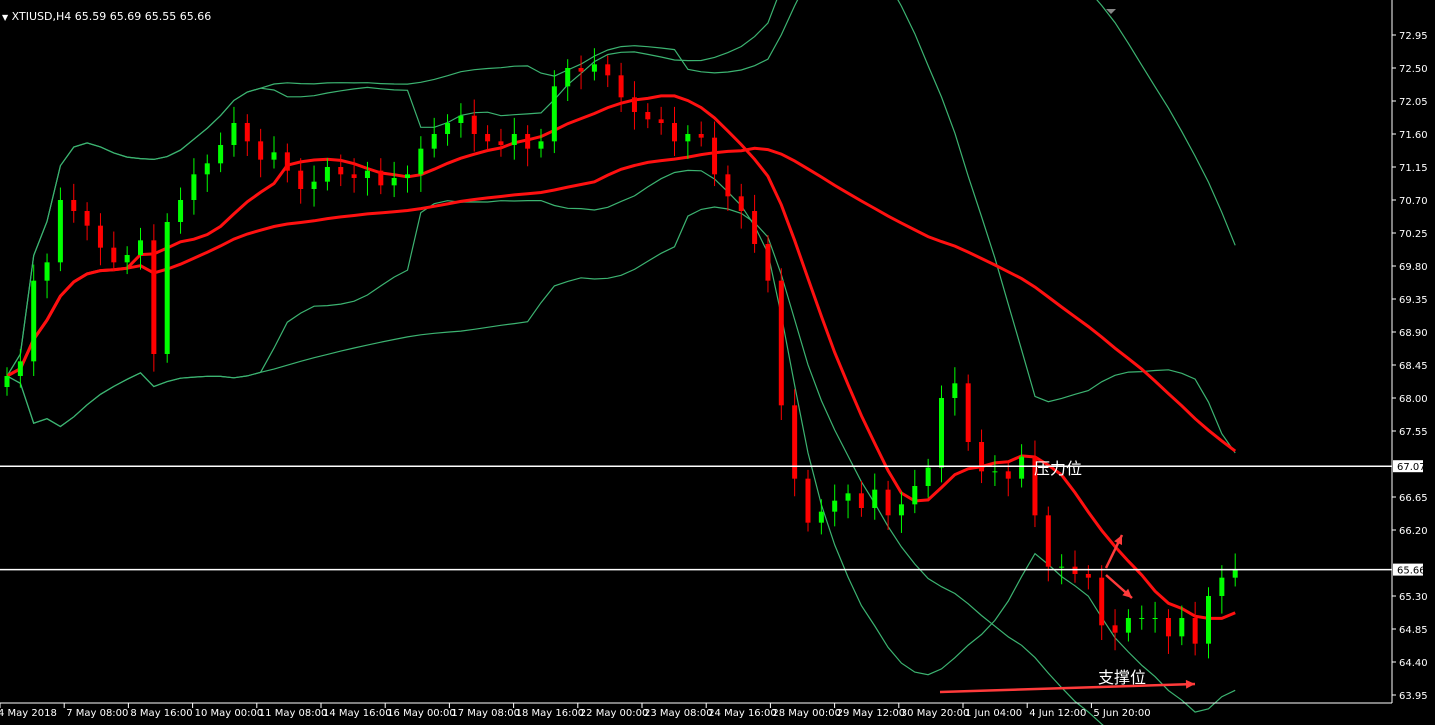 Image resolution: width=1435 pixels, height=725 pixels. What do you see at coordinates (1413, 234) in the screenshot?
I see `y-tick-label: 70.25` at bounding box center [1413, 234].